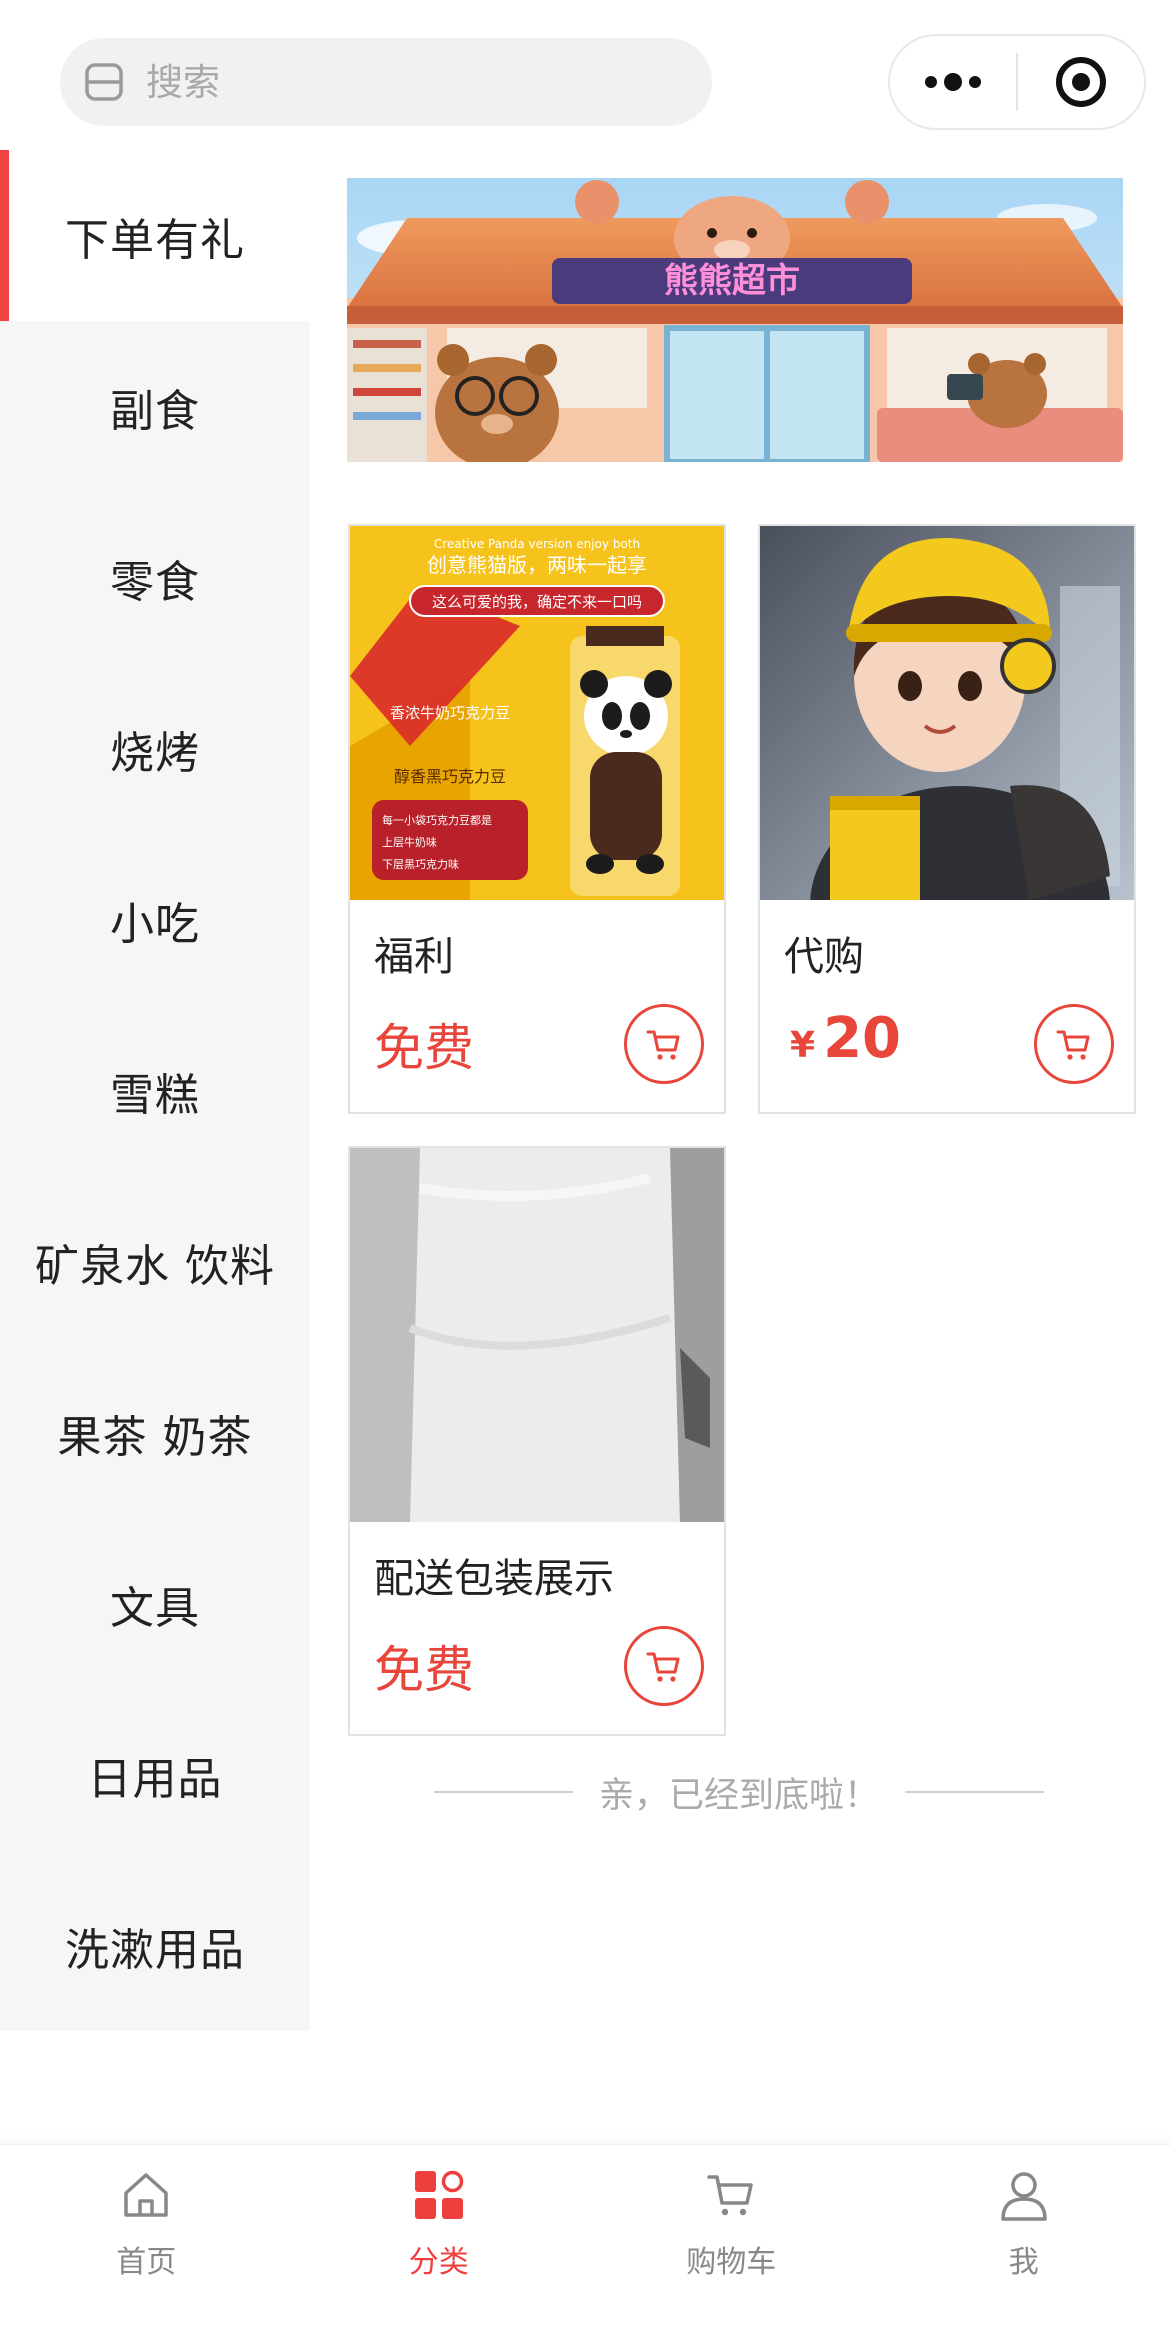 This screenshot has height=2347, width=1170. What do you see at coordinates (155, 1261) in the screenshot?
I see `sidebar-item-water-drinks: 矿泉水 饮料` at bounding box center [155, 1261].